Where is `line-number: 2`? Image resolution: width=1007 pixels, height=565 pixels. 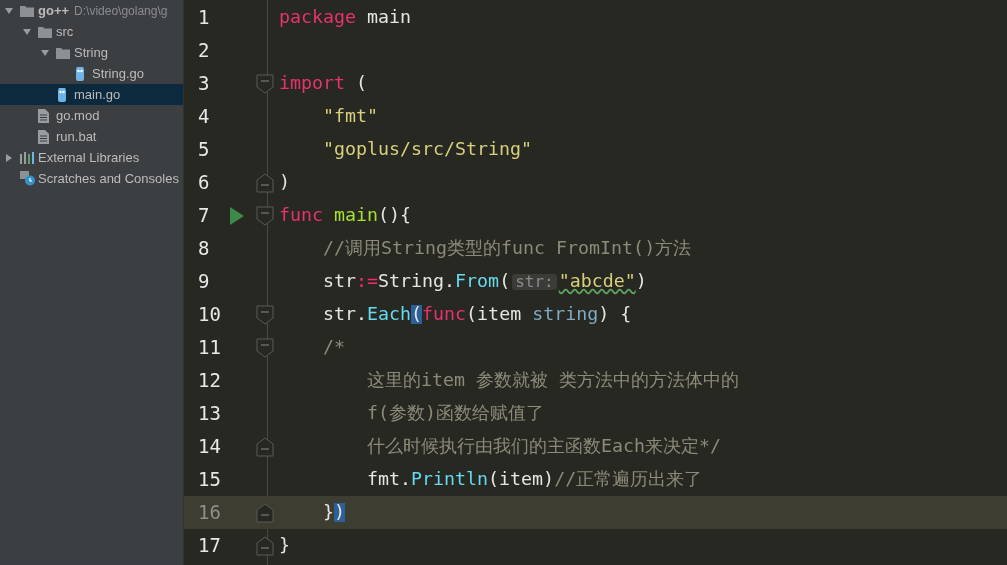
line-number: 2 is located at coordinates (204, 51).